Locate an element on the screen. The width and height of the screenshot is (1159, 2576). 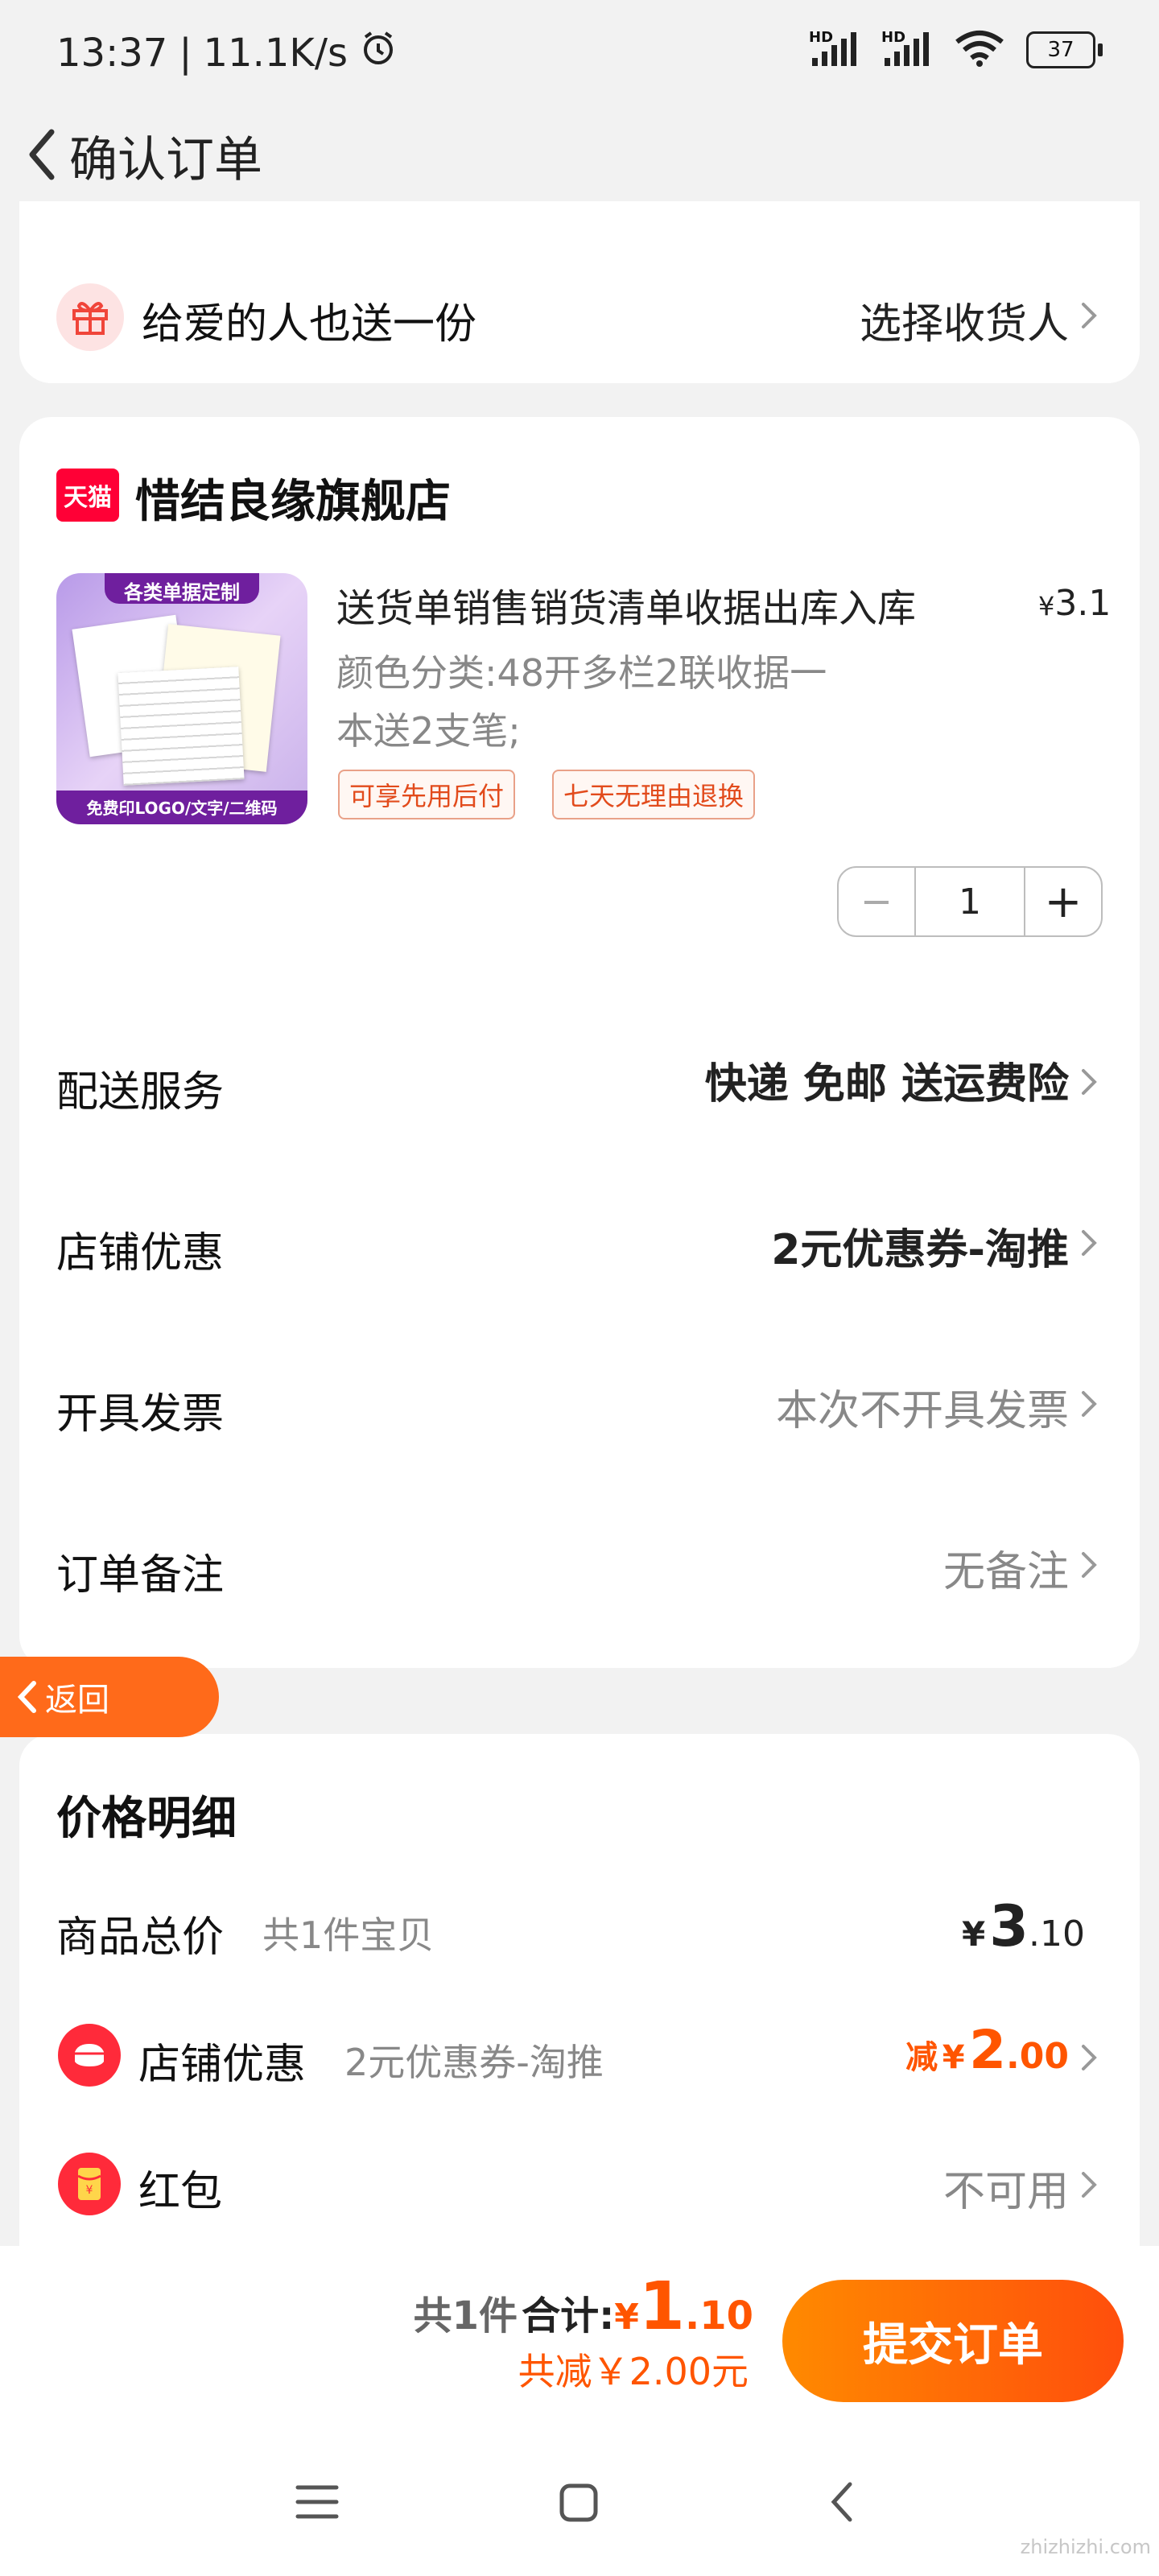
checkout-total-line: 共1件 合计:¥1.10 is located at coordinates (583, 2306).